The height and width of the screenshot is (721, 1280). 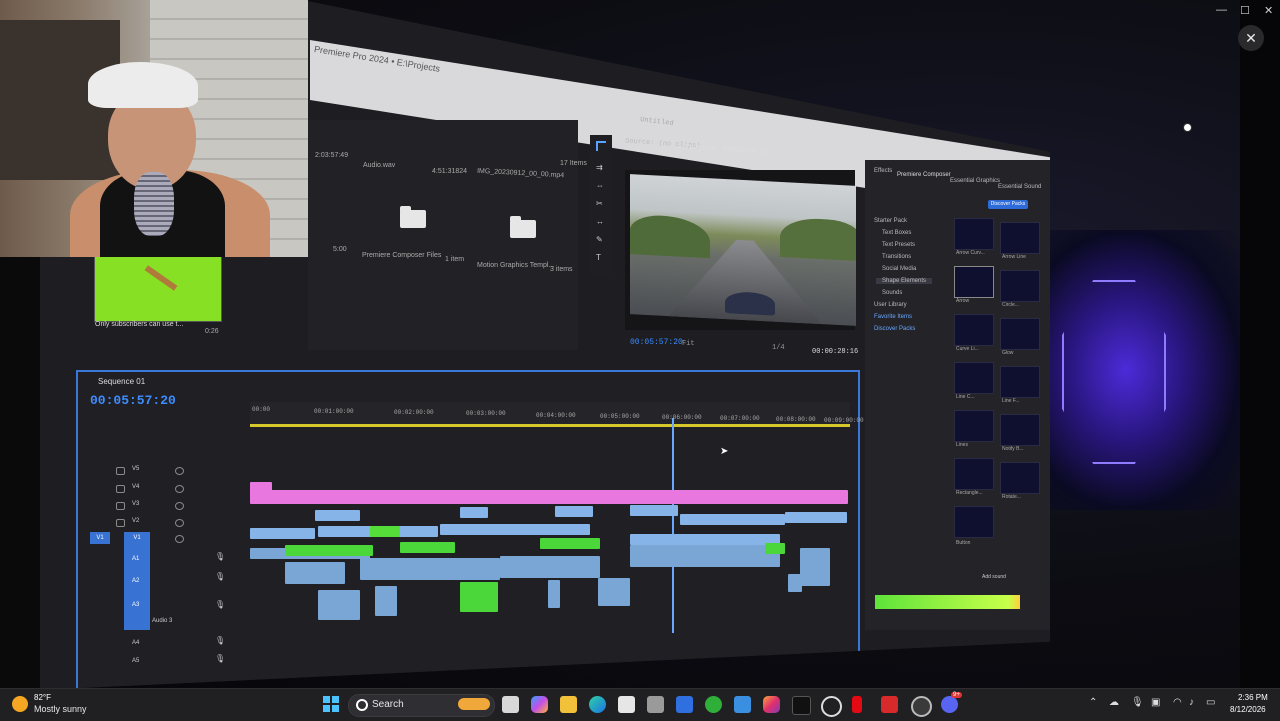 I want to click on tree-item: Starter Pack, so click(x=890, y=221).